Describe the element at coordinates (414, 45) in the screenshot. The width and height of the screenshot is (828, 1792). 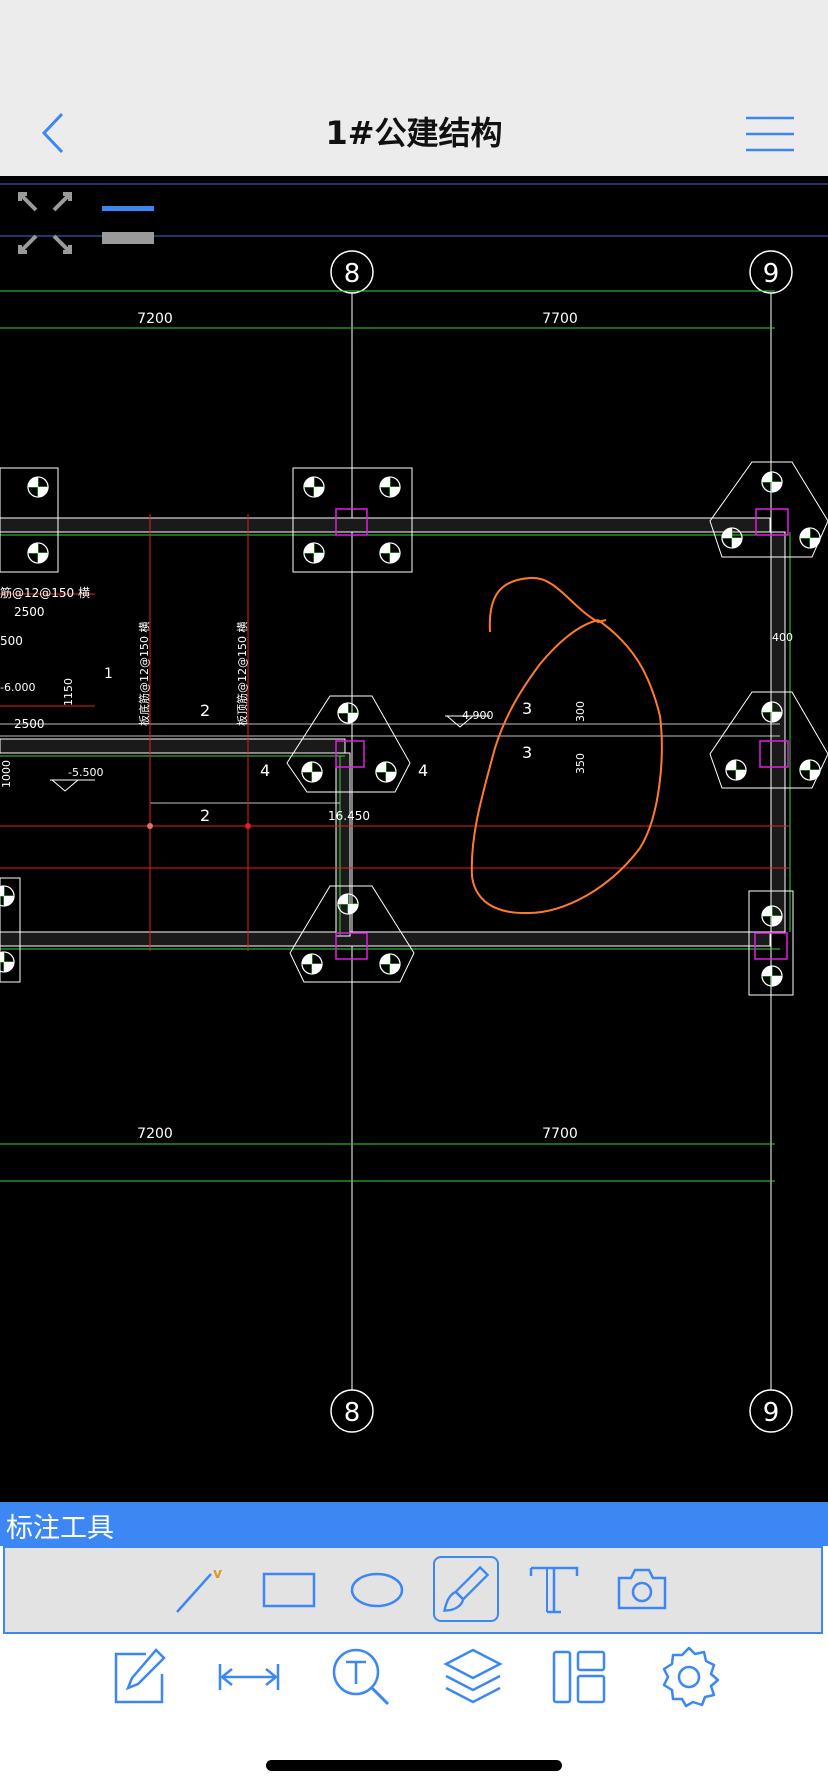
I see `status-bar` at that location.